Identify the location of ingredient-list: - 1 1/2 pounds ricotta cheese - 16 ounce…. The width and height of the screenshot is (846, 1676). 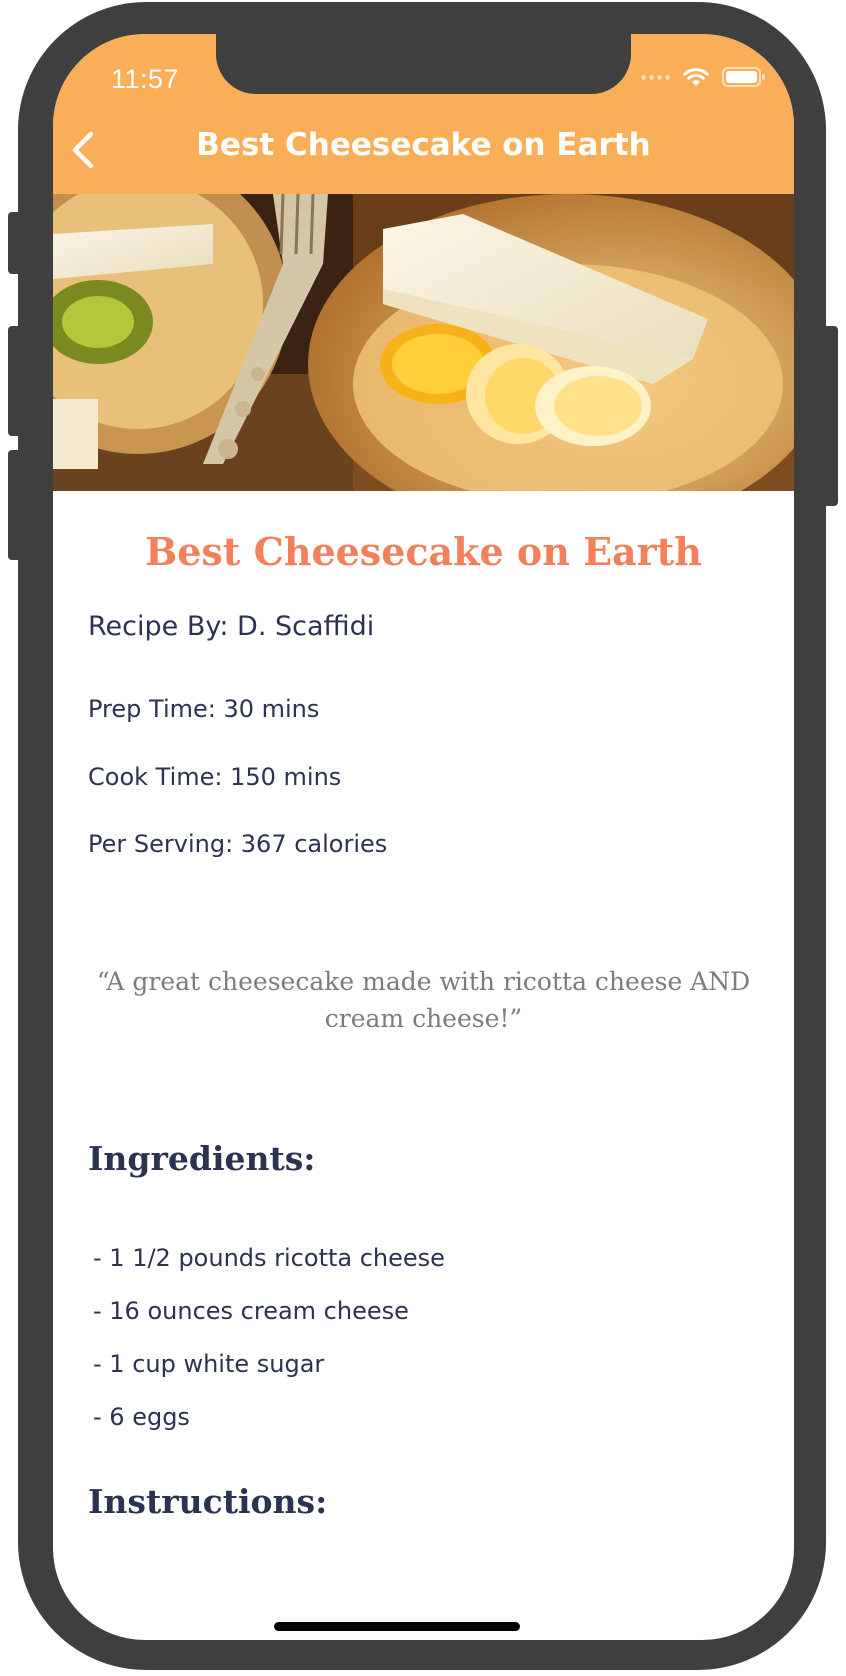
(269, 1349).